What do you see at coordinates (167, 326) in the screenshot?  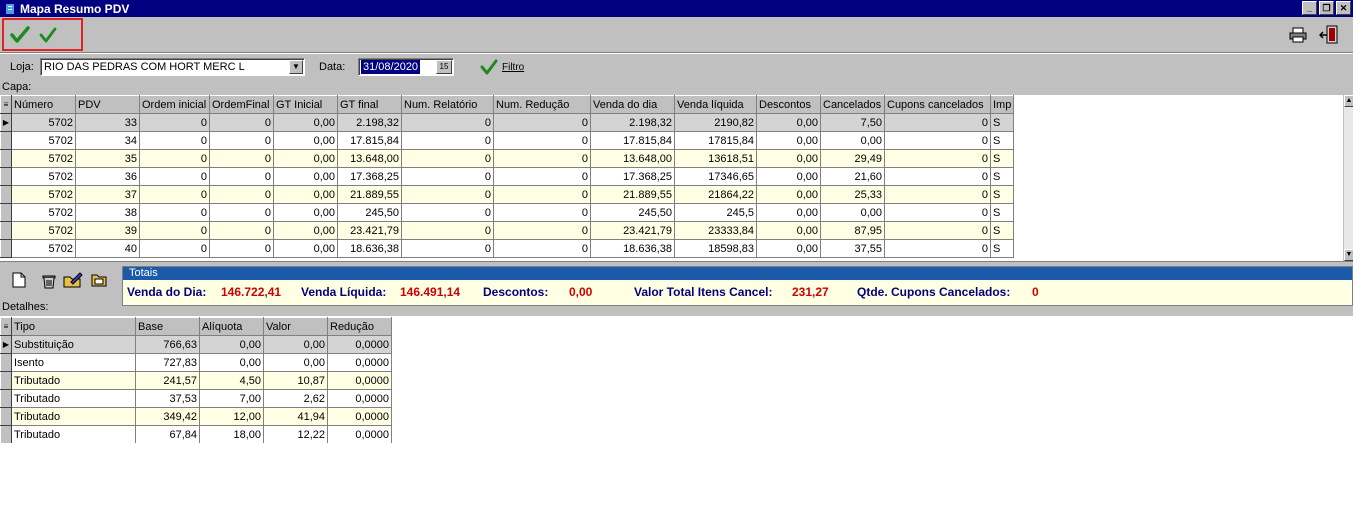 I see `column-header: Base` at bounding box center [167, 326].